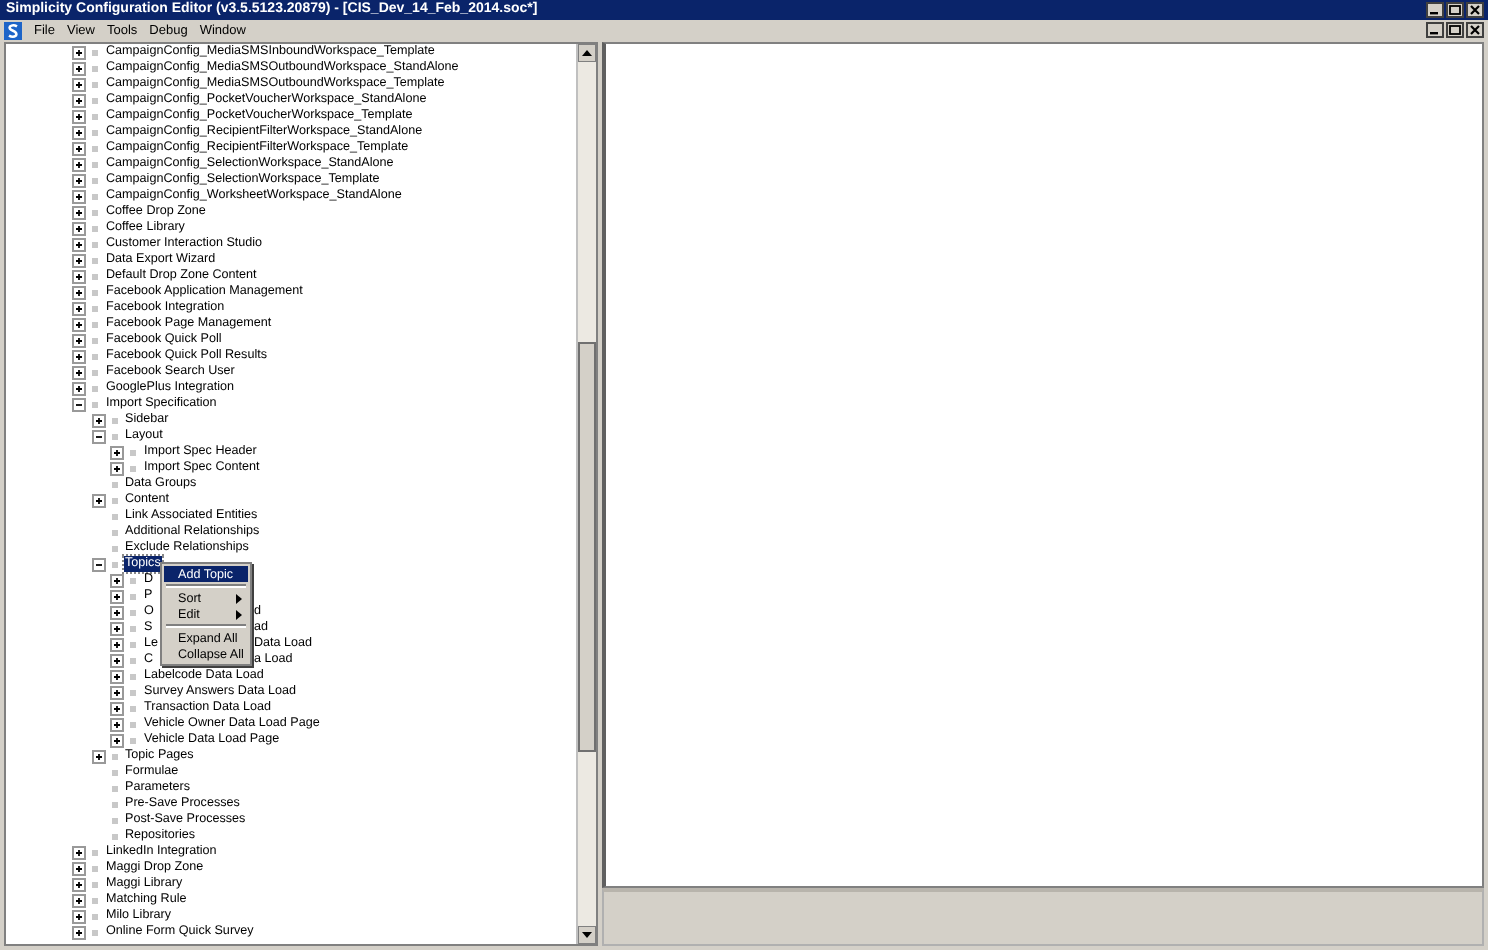 Image resolution: width=1488 pixels, height=950 pixels. I want to click on scroll-down-icon, so click(587, 935).